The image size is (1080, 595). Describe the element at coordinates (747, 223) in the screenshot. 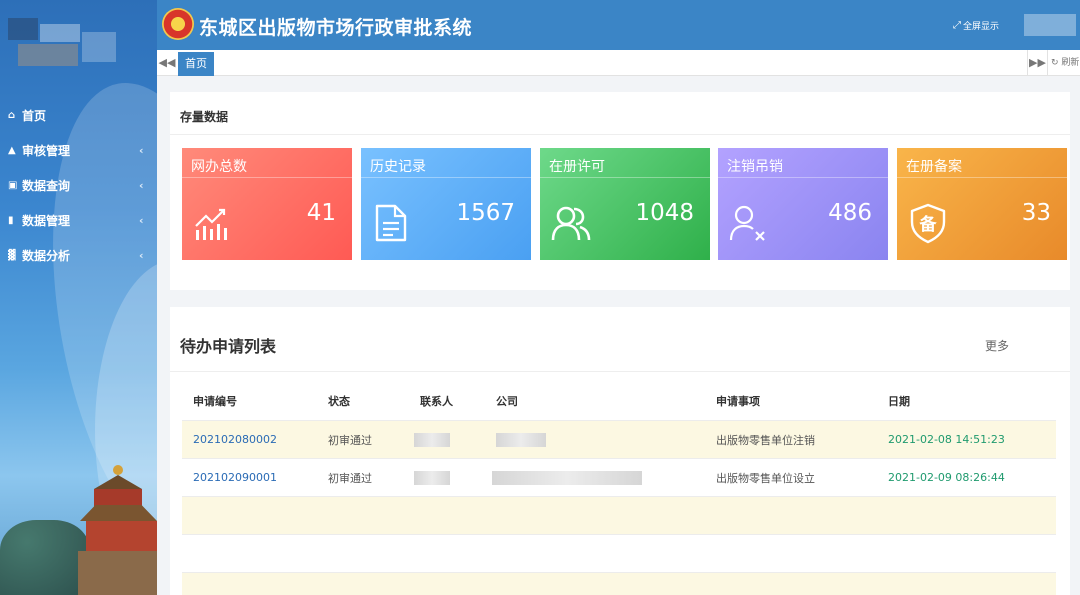

I see `user-remove-icon` at that location.